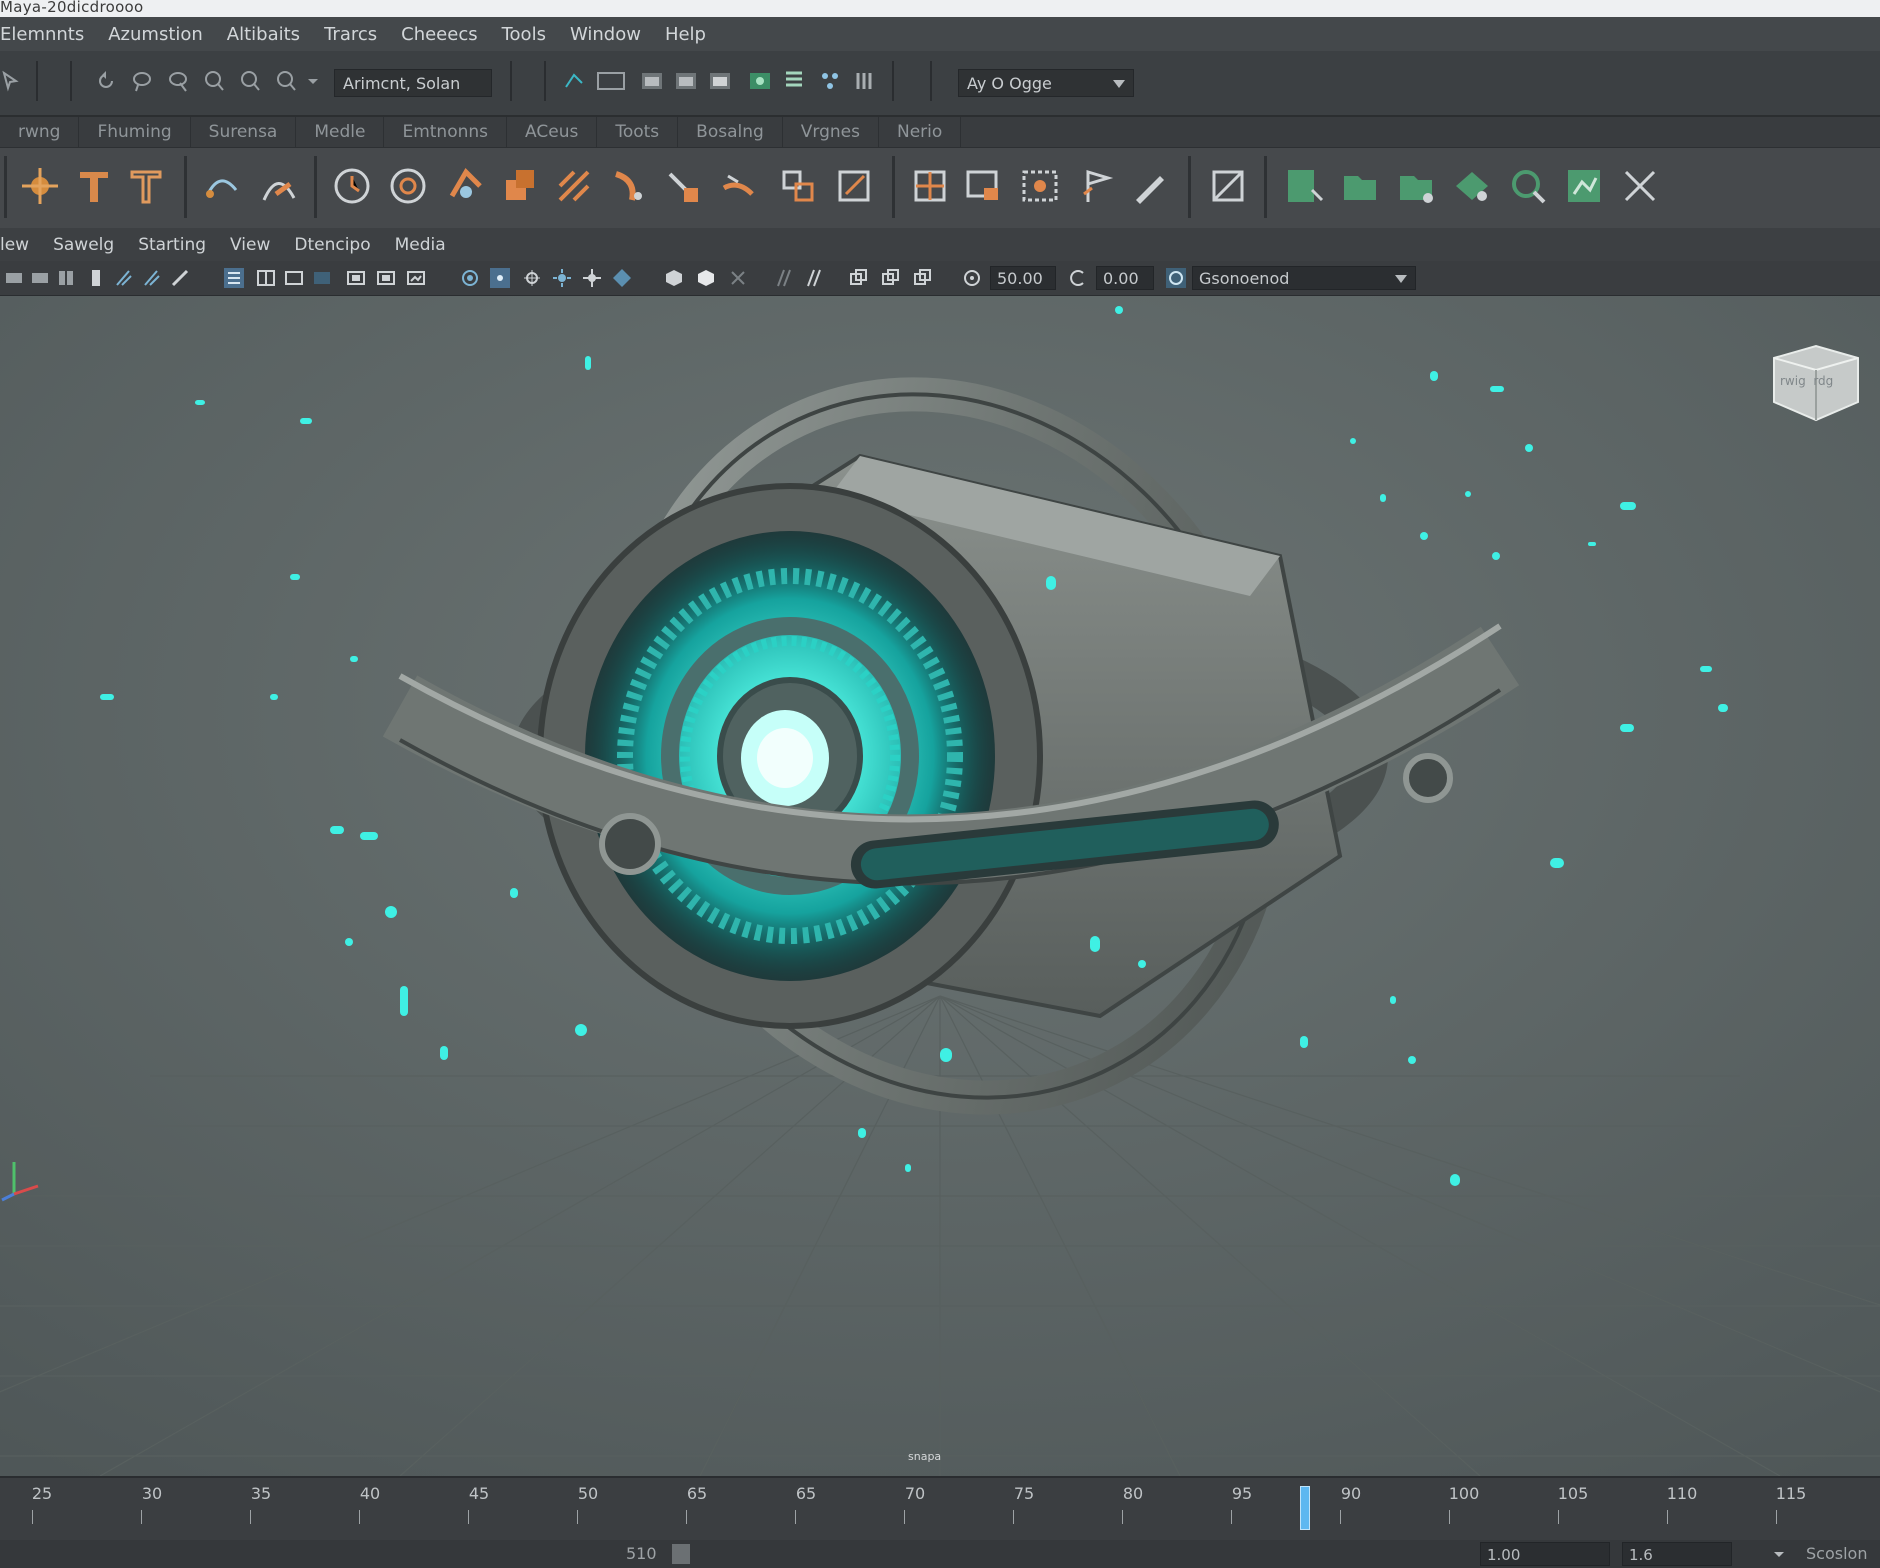  I want to click on xray-joints-icon, so click(532, 278).